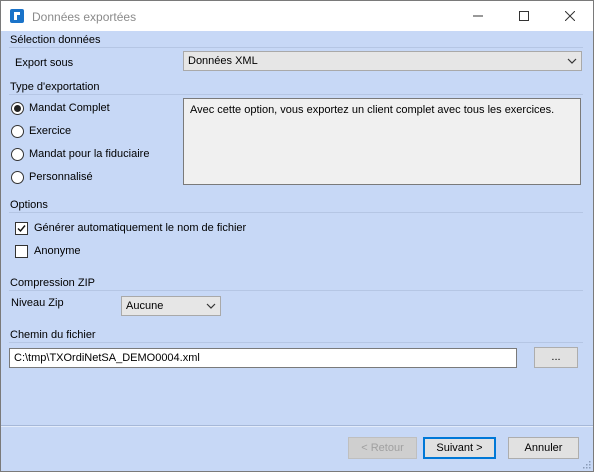  What do you see at coordinates (171, 306) in the screenshot?
I see `zip-level-select: Aucune` at bounding box center [171, 306].